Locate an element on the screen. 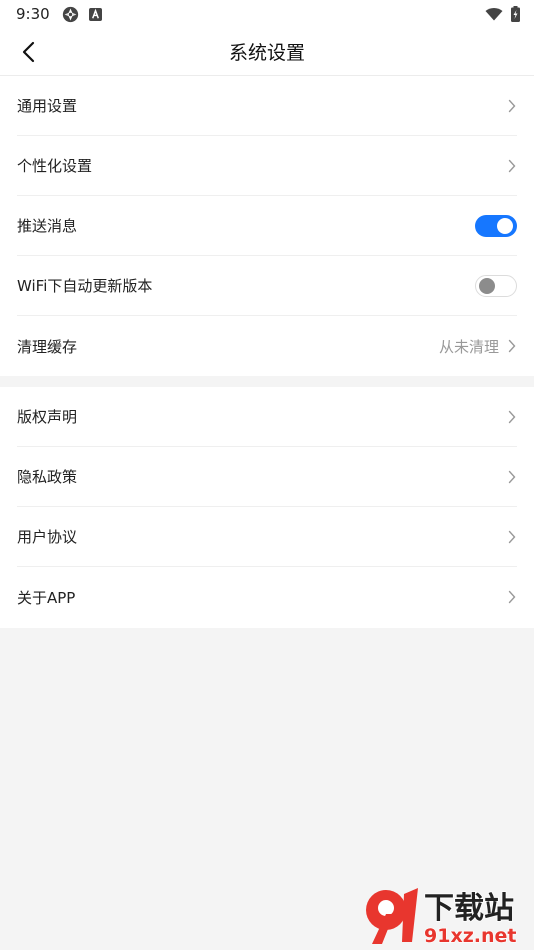 Image resolution: width=534 pixels, height=950 pixels. row-push-messages: 推送消息 is located at coordinates (267, 226).